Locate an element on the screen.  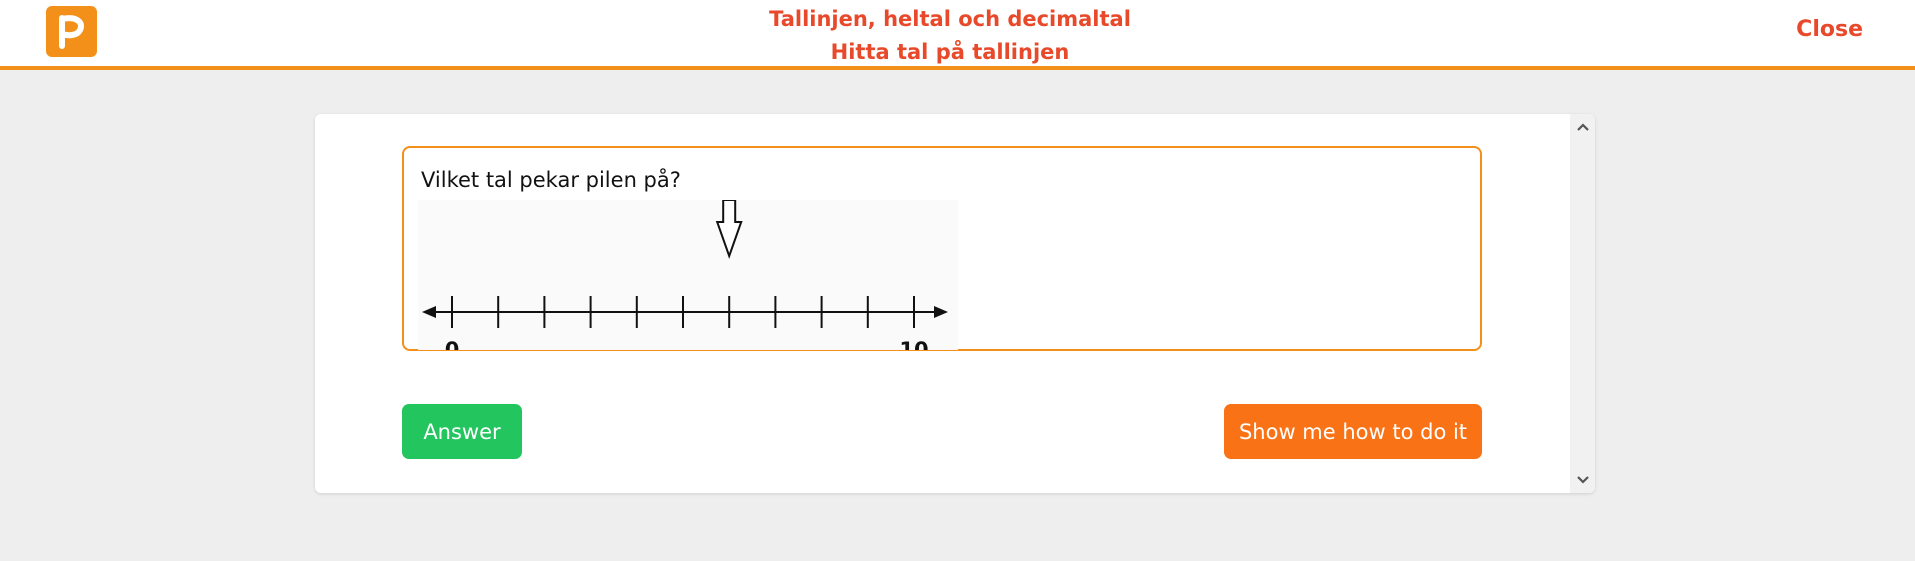
app-logo is located at coordinates (71, 31).